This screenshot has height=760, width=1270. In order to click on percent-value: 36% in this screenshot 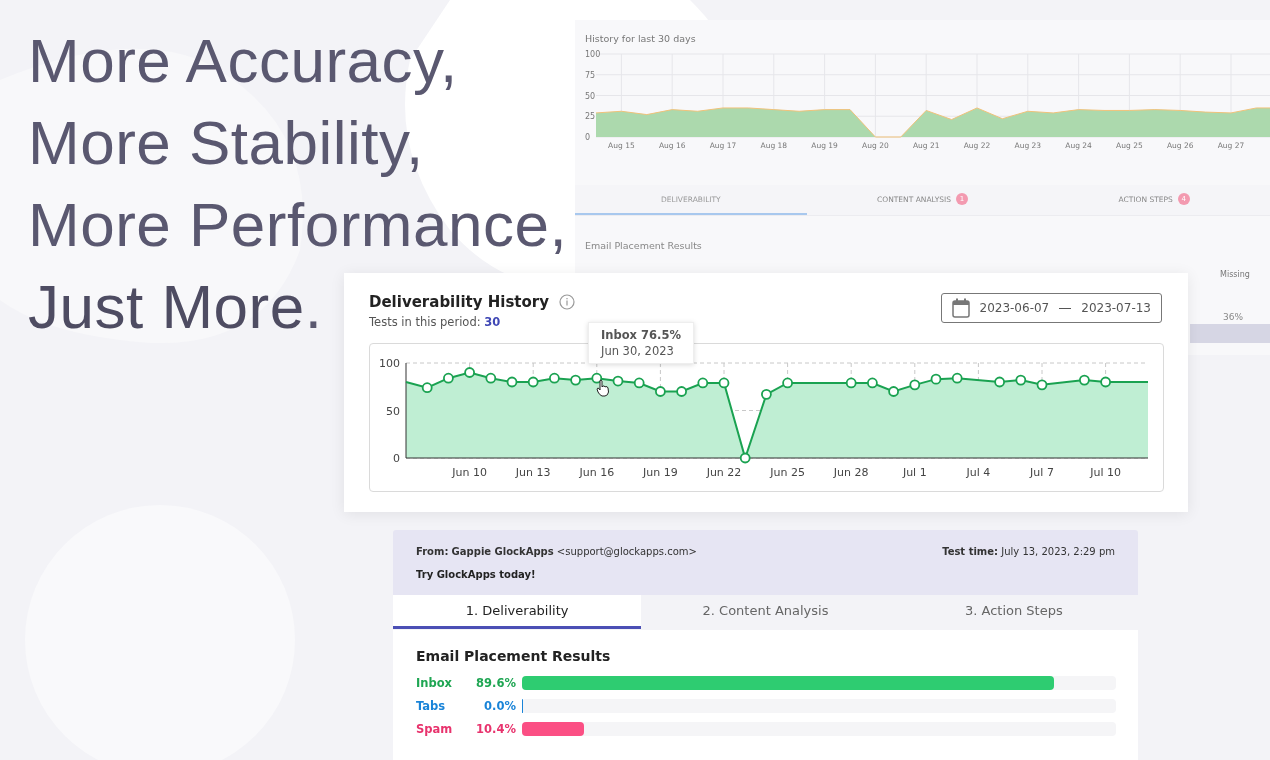, I will do `click(1233, 317)`.